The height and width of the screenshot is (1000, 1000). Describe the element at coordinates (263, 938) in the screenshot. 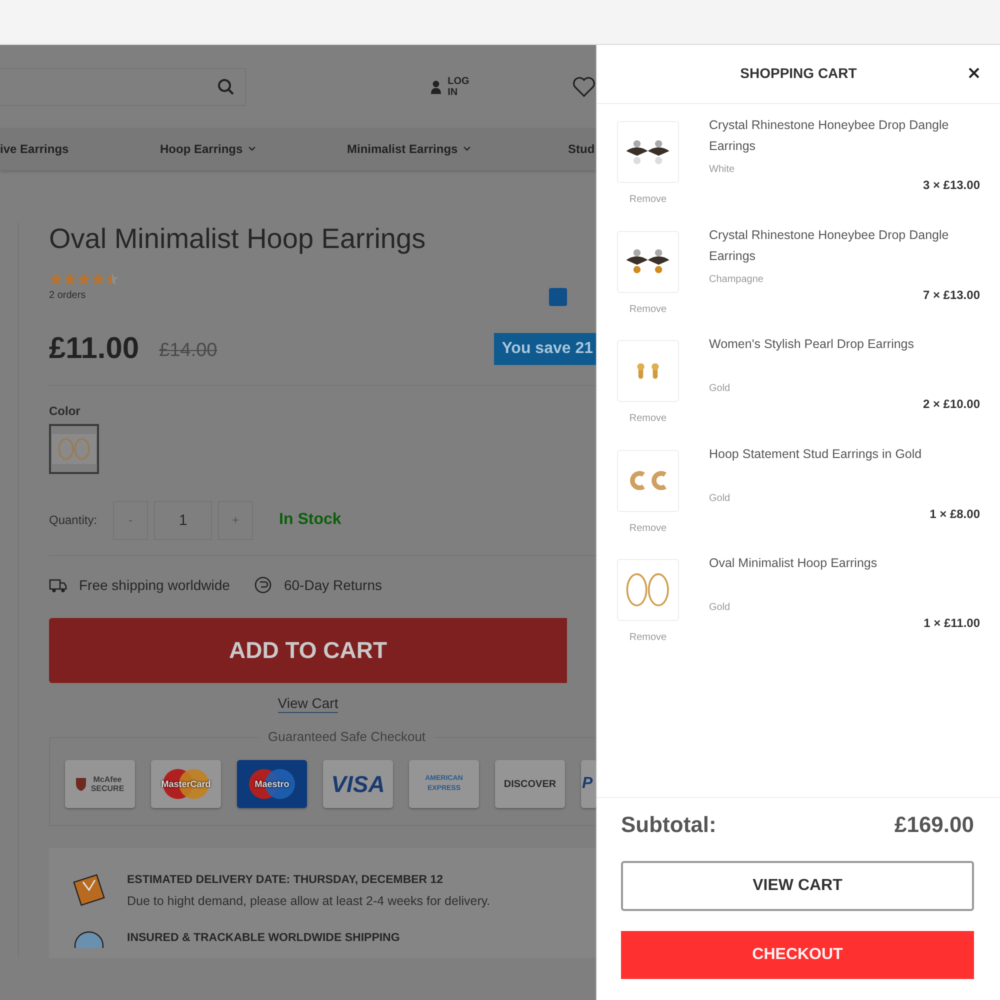

I see `delivery-heading: INSURED & TRACKABLE WORLDWIDE SHIPPING` at that location.